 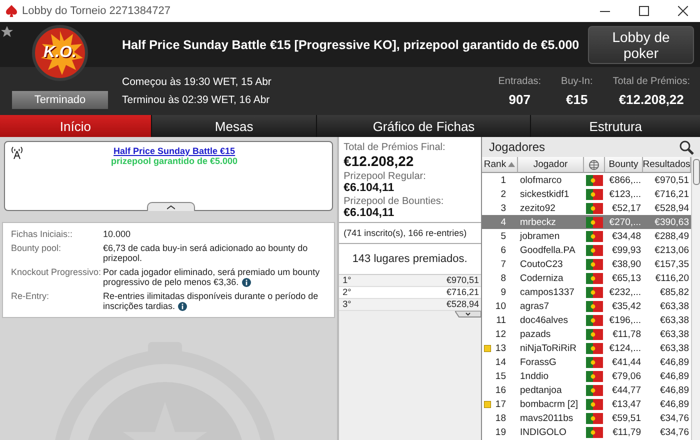 I want to click on broadcast-icon, so click(x=17, y=152).